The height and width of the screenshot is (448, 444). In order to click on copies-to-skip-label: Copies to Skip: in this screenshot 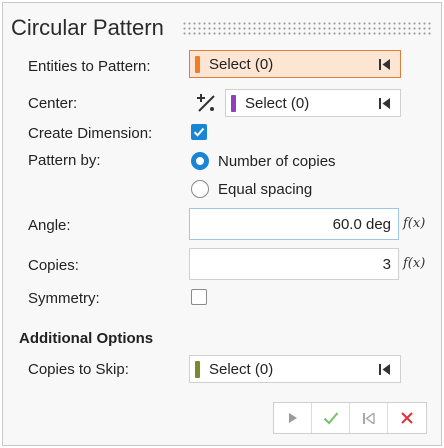, I will do `click(78, 369)`.